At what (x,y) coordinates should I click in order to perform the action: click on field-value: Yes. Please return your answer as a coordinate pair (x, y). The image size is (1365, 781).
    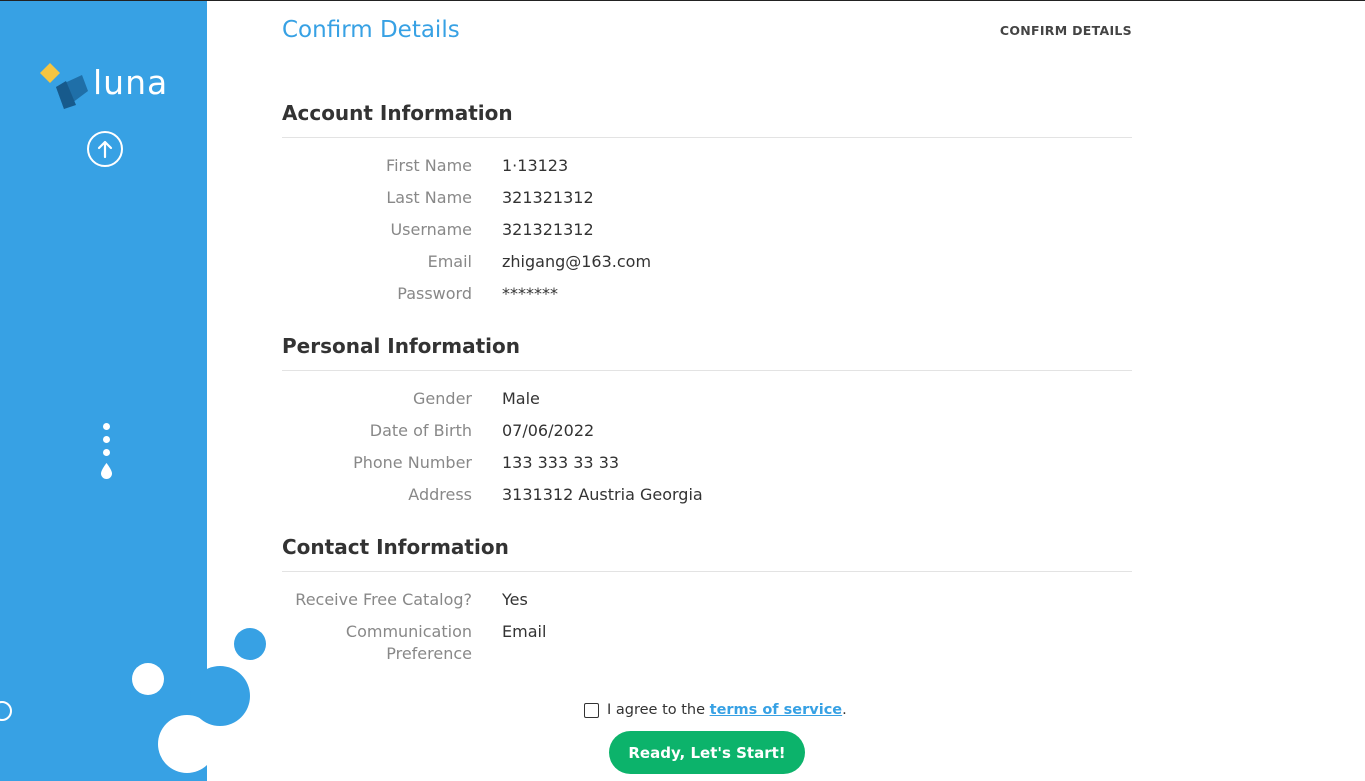
    Looking at the image, I should click on (515, 599).